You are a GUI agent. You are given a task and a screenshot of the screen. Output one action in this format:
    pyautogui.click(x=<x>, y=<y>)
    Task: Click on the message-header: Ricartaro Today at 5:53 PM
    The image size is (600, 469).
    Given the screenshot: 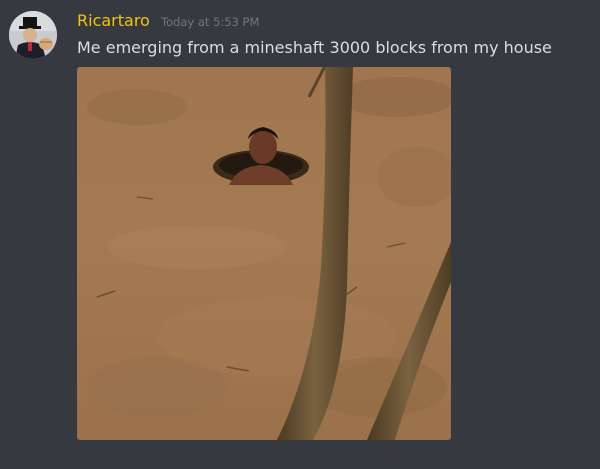 What is the action you would take?
    pyautogui.click(x=168, y=22)
    